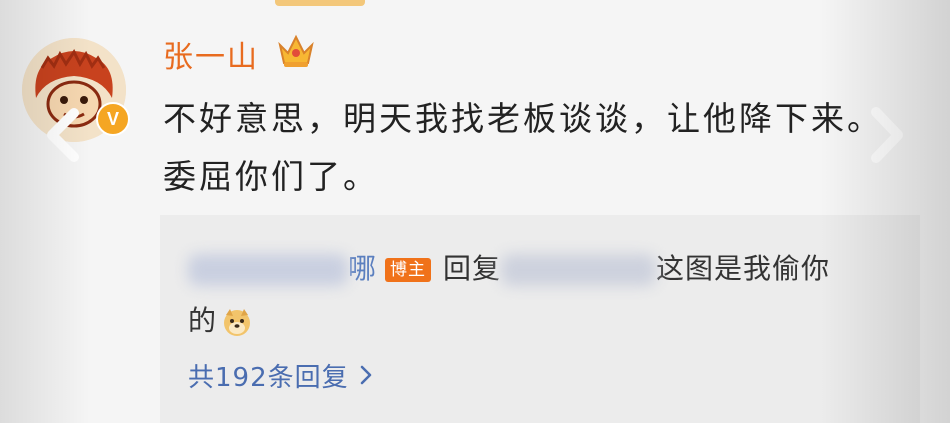  Describe the element at coordinates (887, 135) in the screenshot. I see `chevron-right-icon` at that location.